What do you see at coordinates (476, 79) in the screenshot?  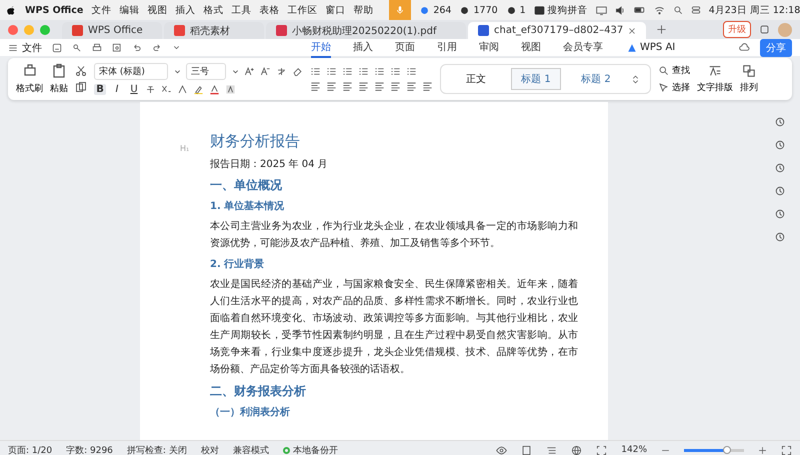 I see `style-preset: 正文` at bounding box center [476, 79].